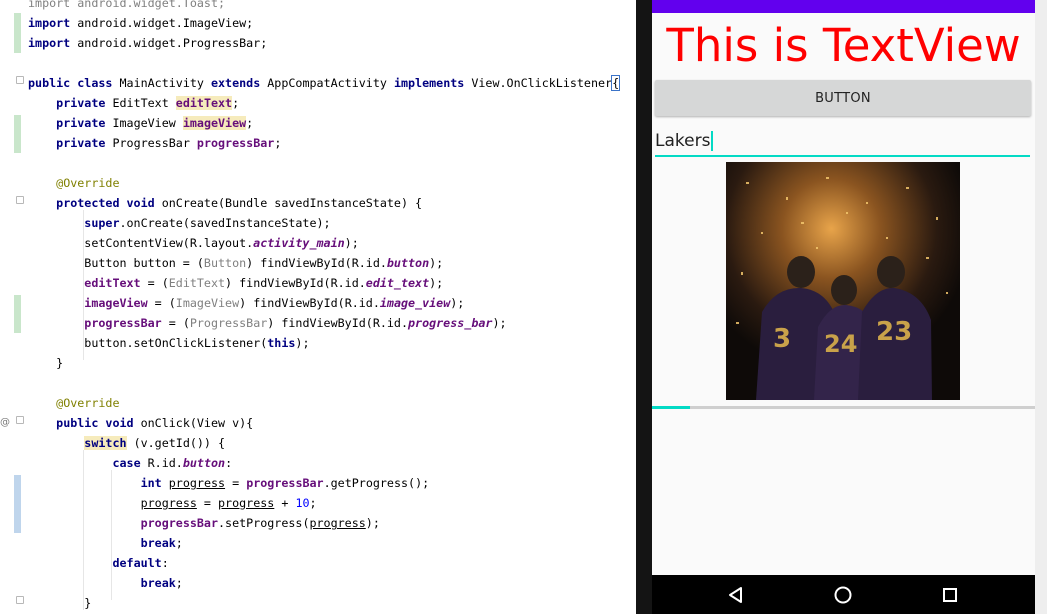 The height and width of the screenshot is (614, 1047). What do you see at coordinates (671, 407) in the screenshot?
I see `progress-bar-fill` at bounding box center [671, 407].